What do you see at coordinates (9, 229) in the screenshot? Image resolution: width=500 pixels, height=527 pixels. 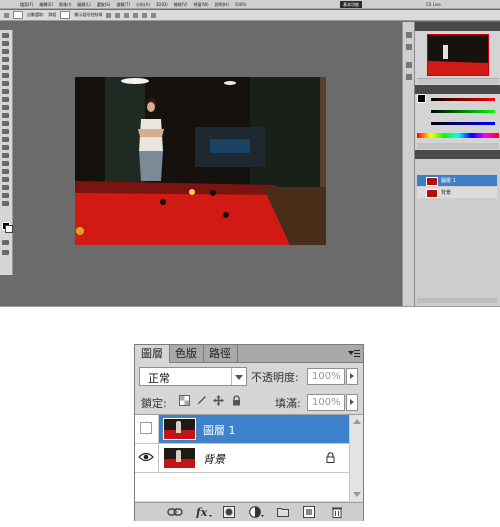 I see `background-color-swatch` at bounding box center [9, 229].